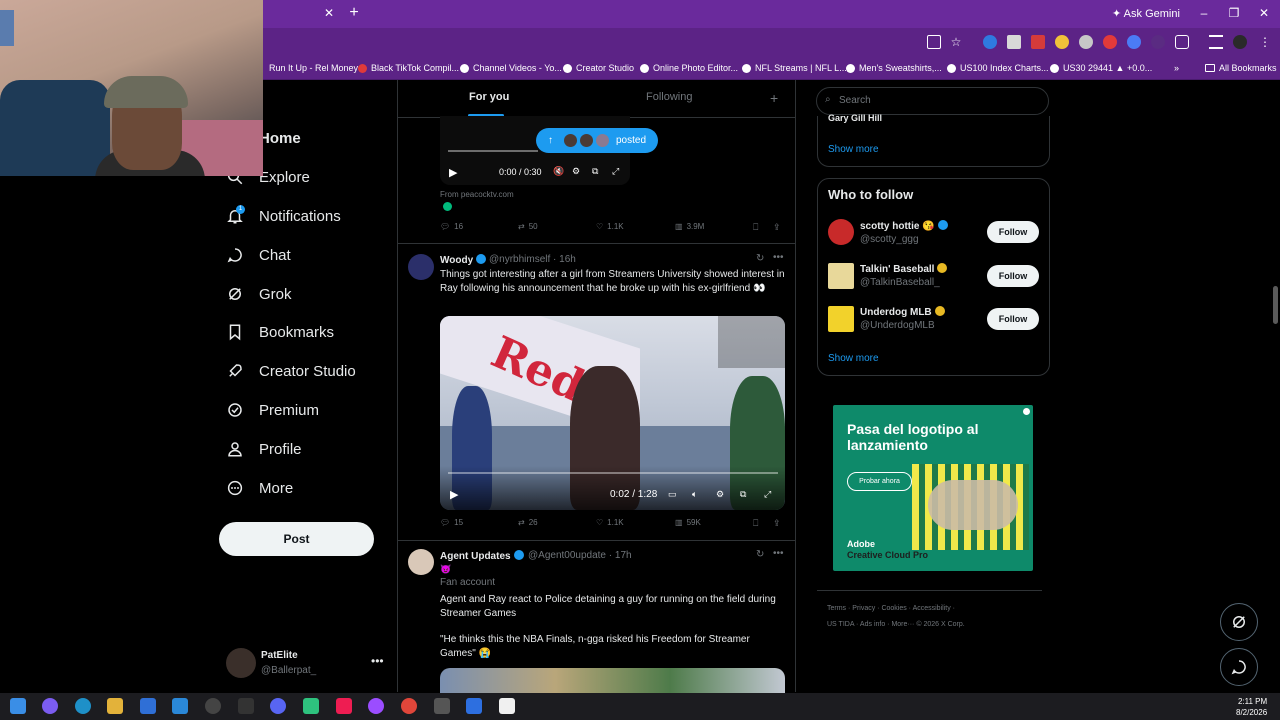  Describe the element at coordinates (1265, 42) in the screenshot. I see `menu-icon: ⋮` at that location.